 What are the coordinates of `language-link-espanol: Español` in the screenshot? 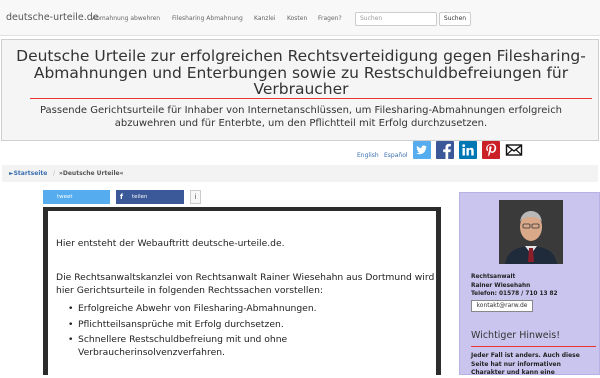 It's located at (396, 155).